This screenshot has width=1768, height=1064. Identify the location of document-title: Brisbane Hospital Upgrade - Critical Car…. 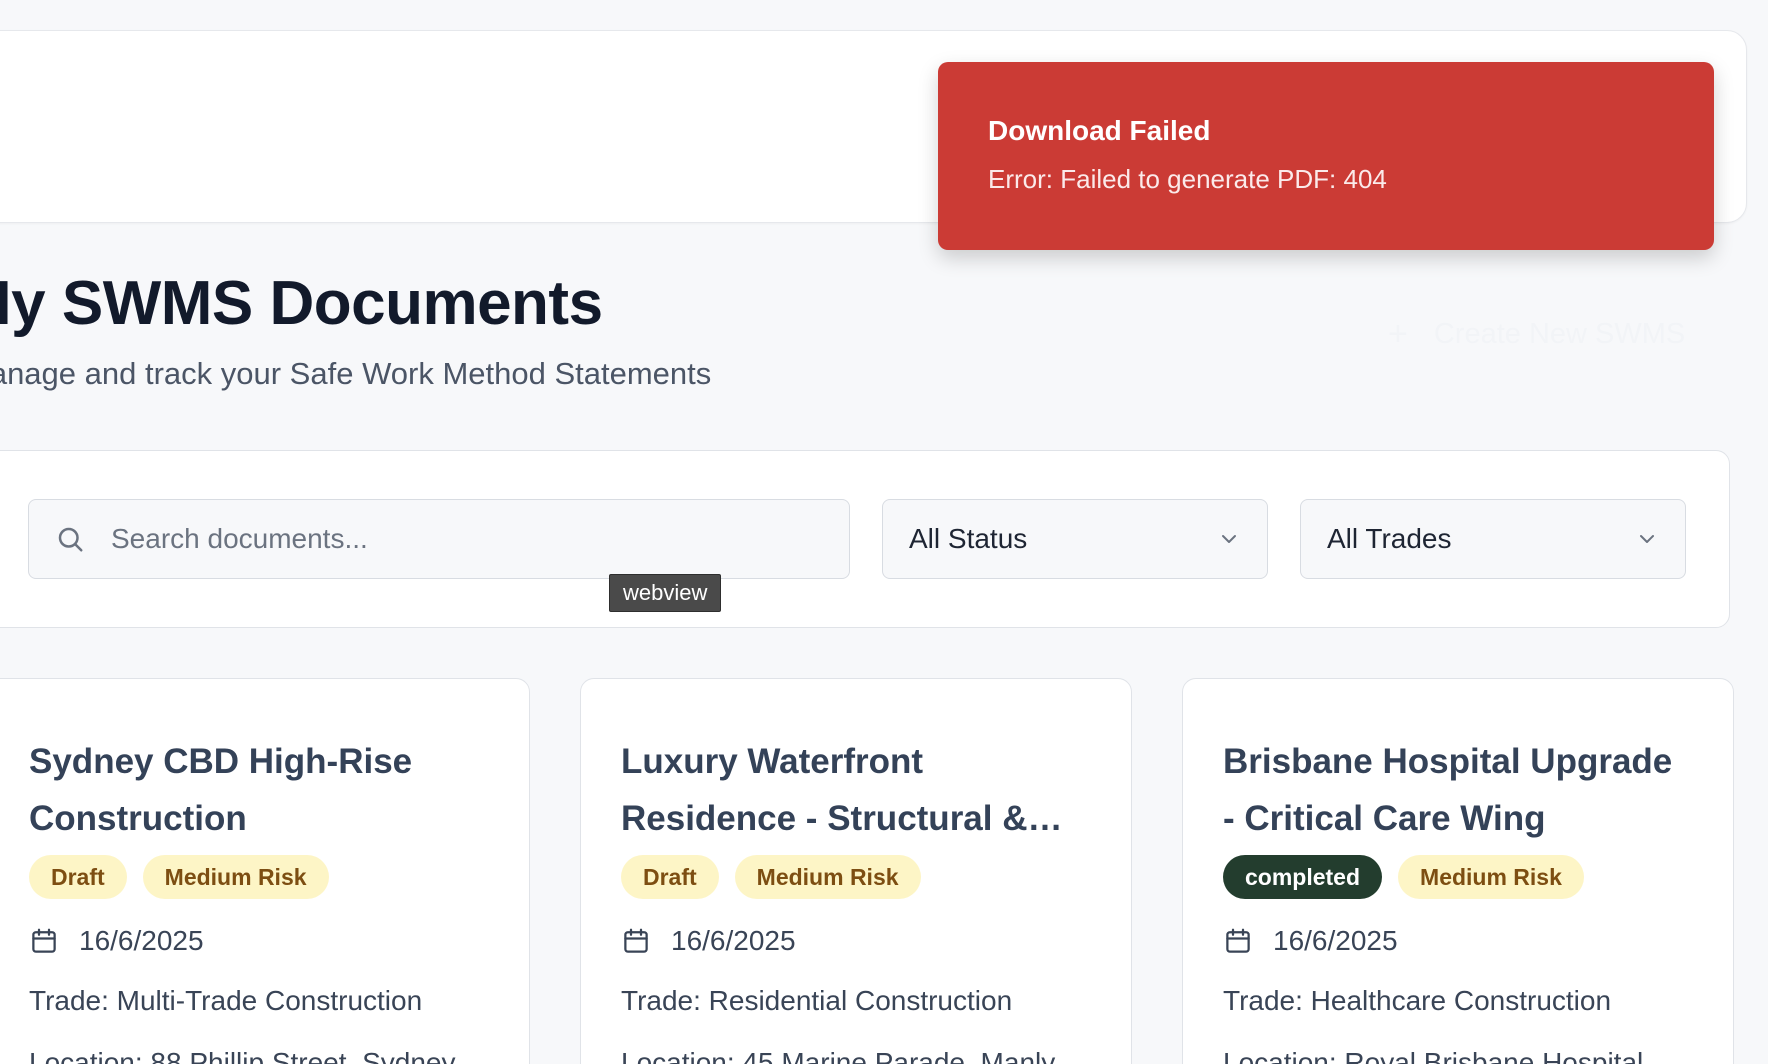
(1458, 790).